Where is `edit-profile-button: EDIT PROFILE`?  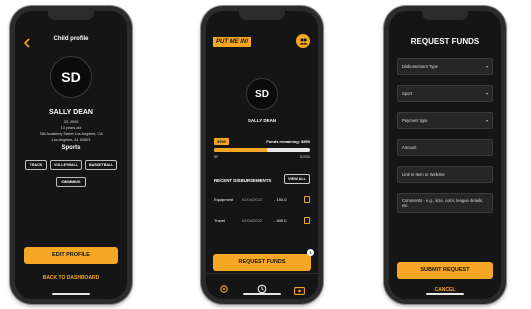
edit-profile-button: EDIT PROFILE is located at coordinates (71, 255).